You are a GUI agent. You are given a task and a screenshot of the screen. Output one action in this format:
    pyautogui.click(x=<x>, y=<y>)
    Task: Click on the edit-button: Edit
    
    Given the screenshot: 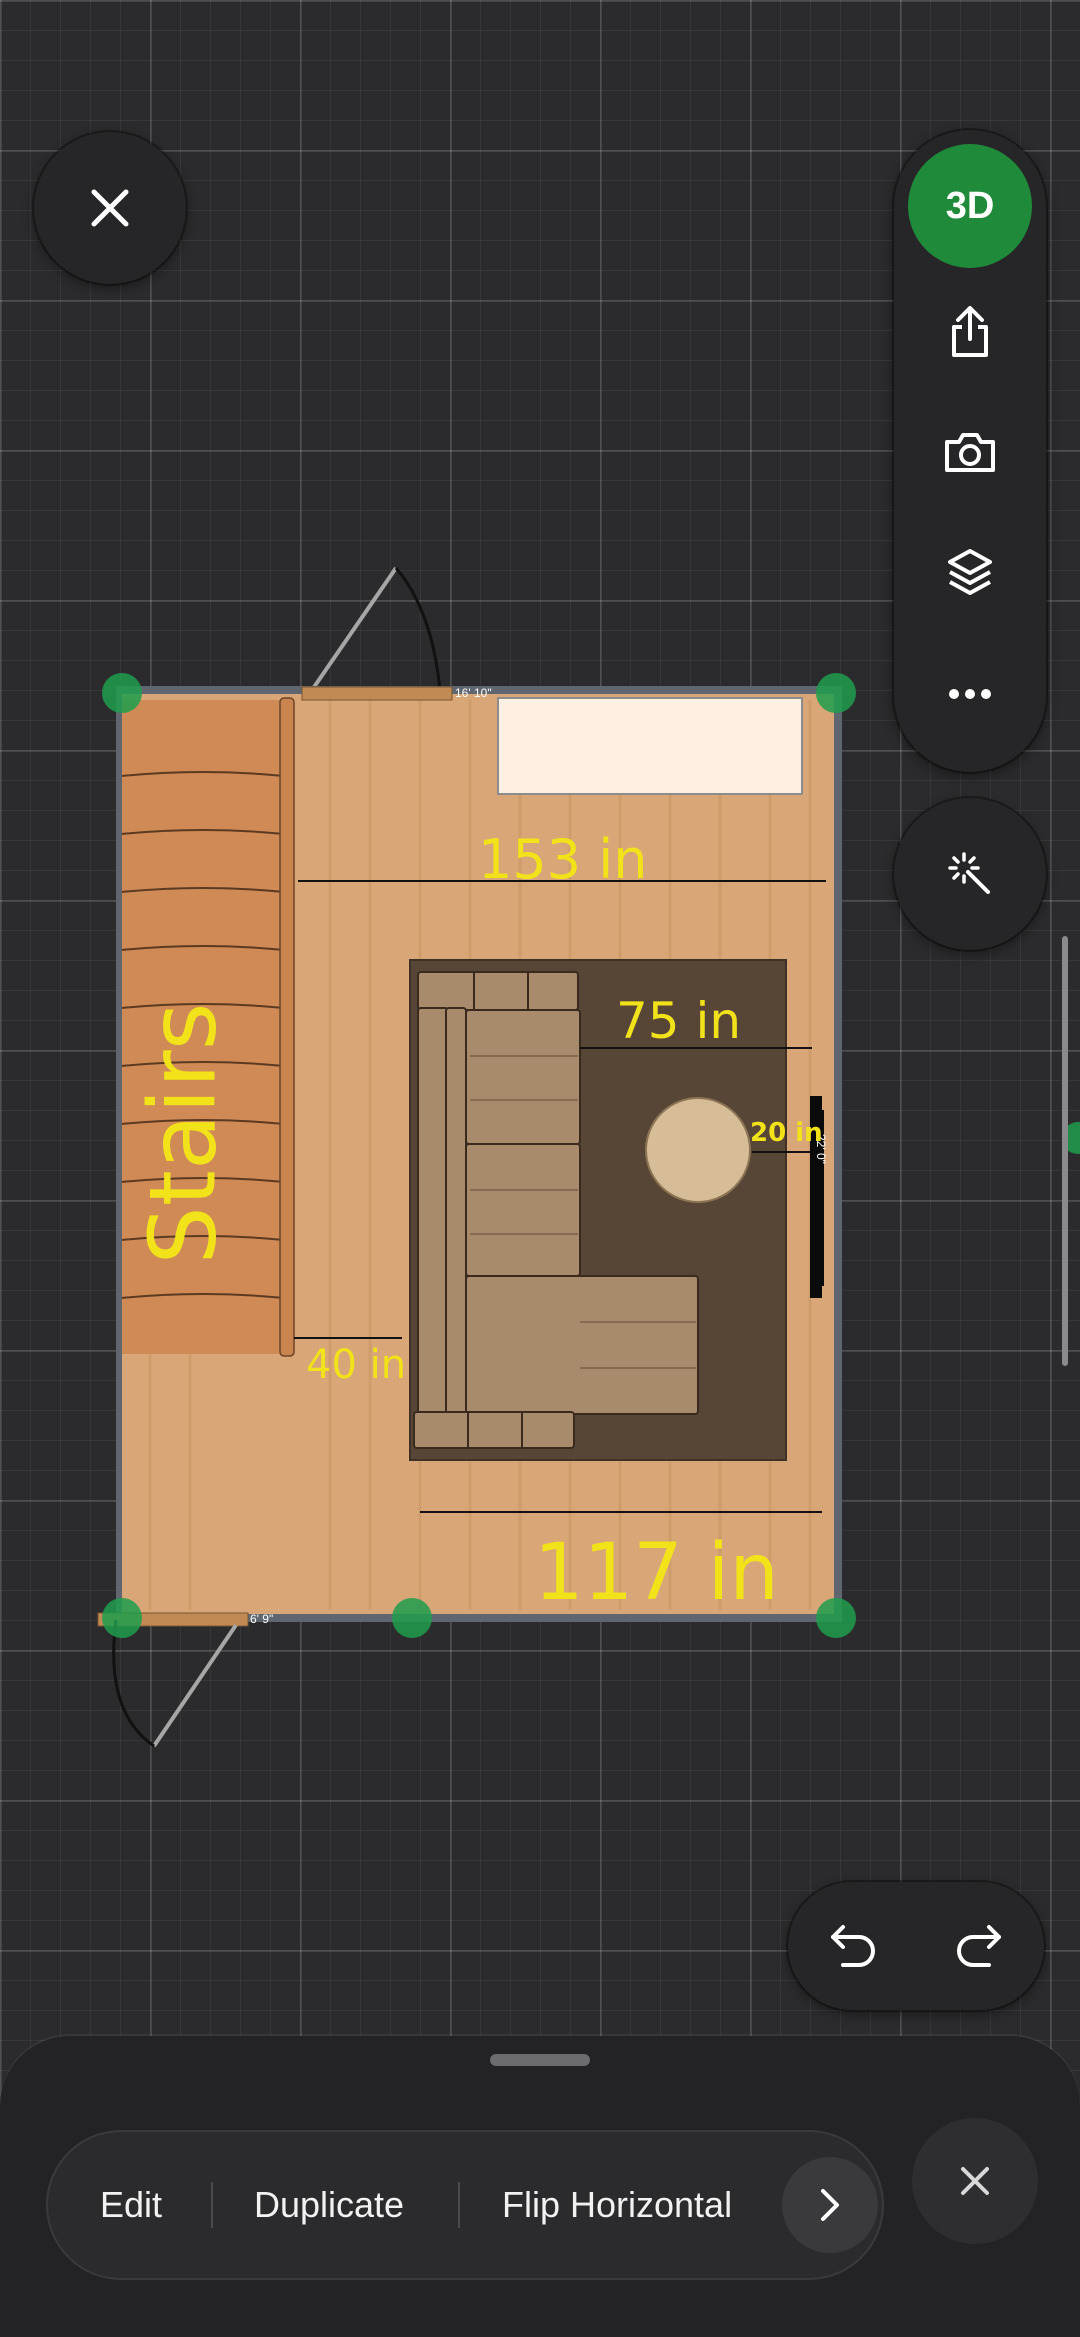 What is the action you would take?
    pyautogui.click(x=131, y=2205)
    